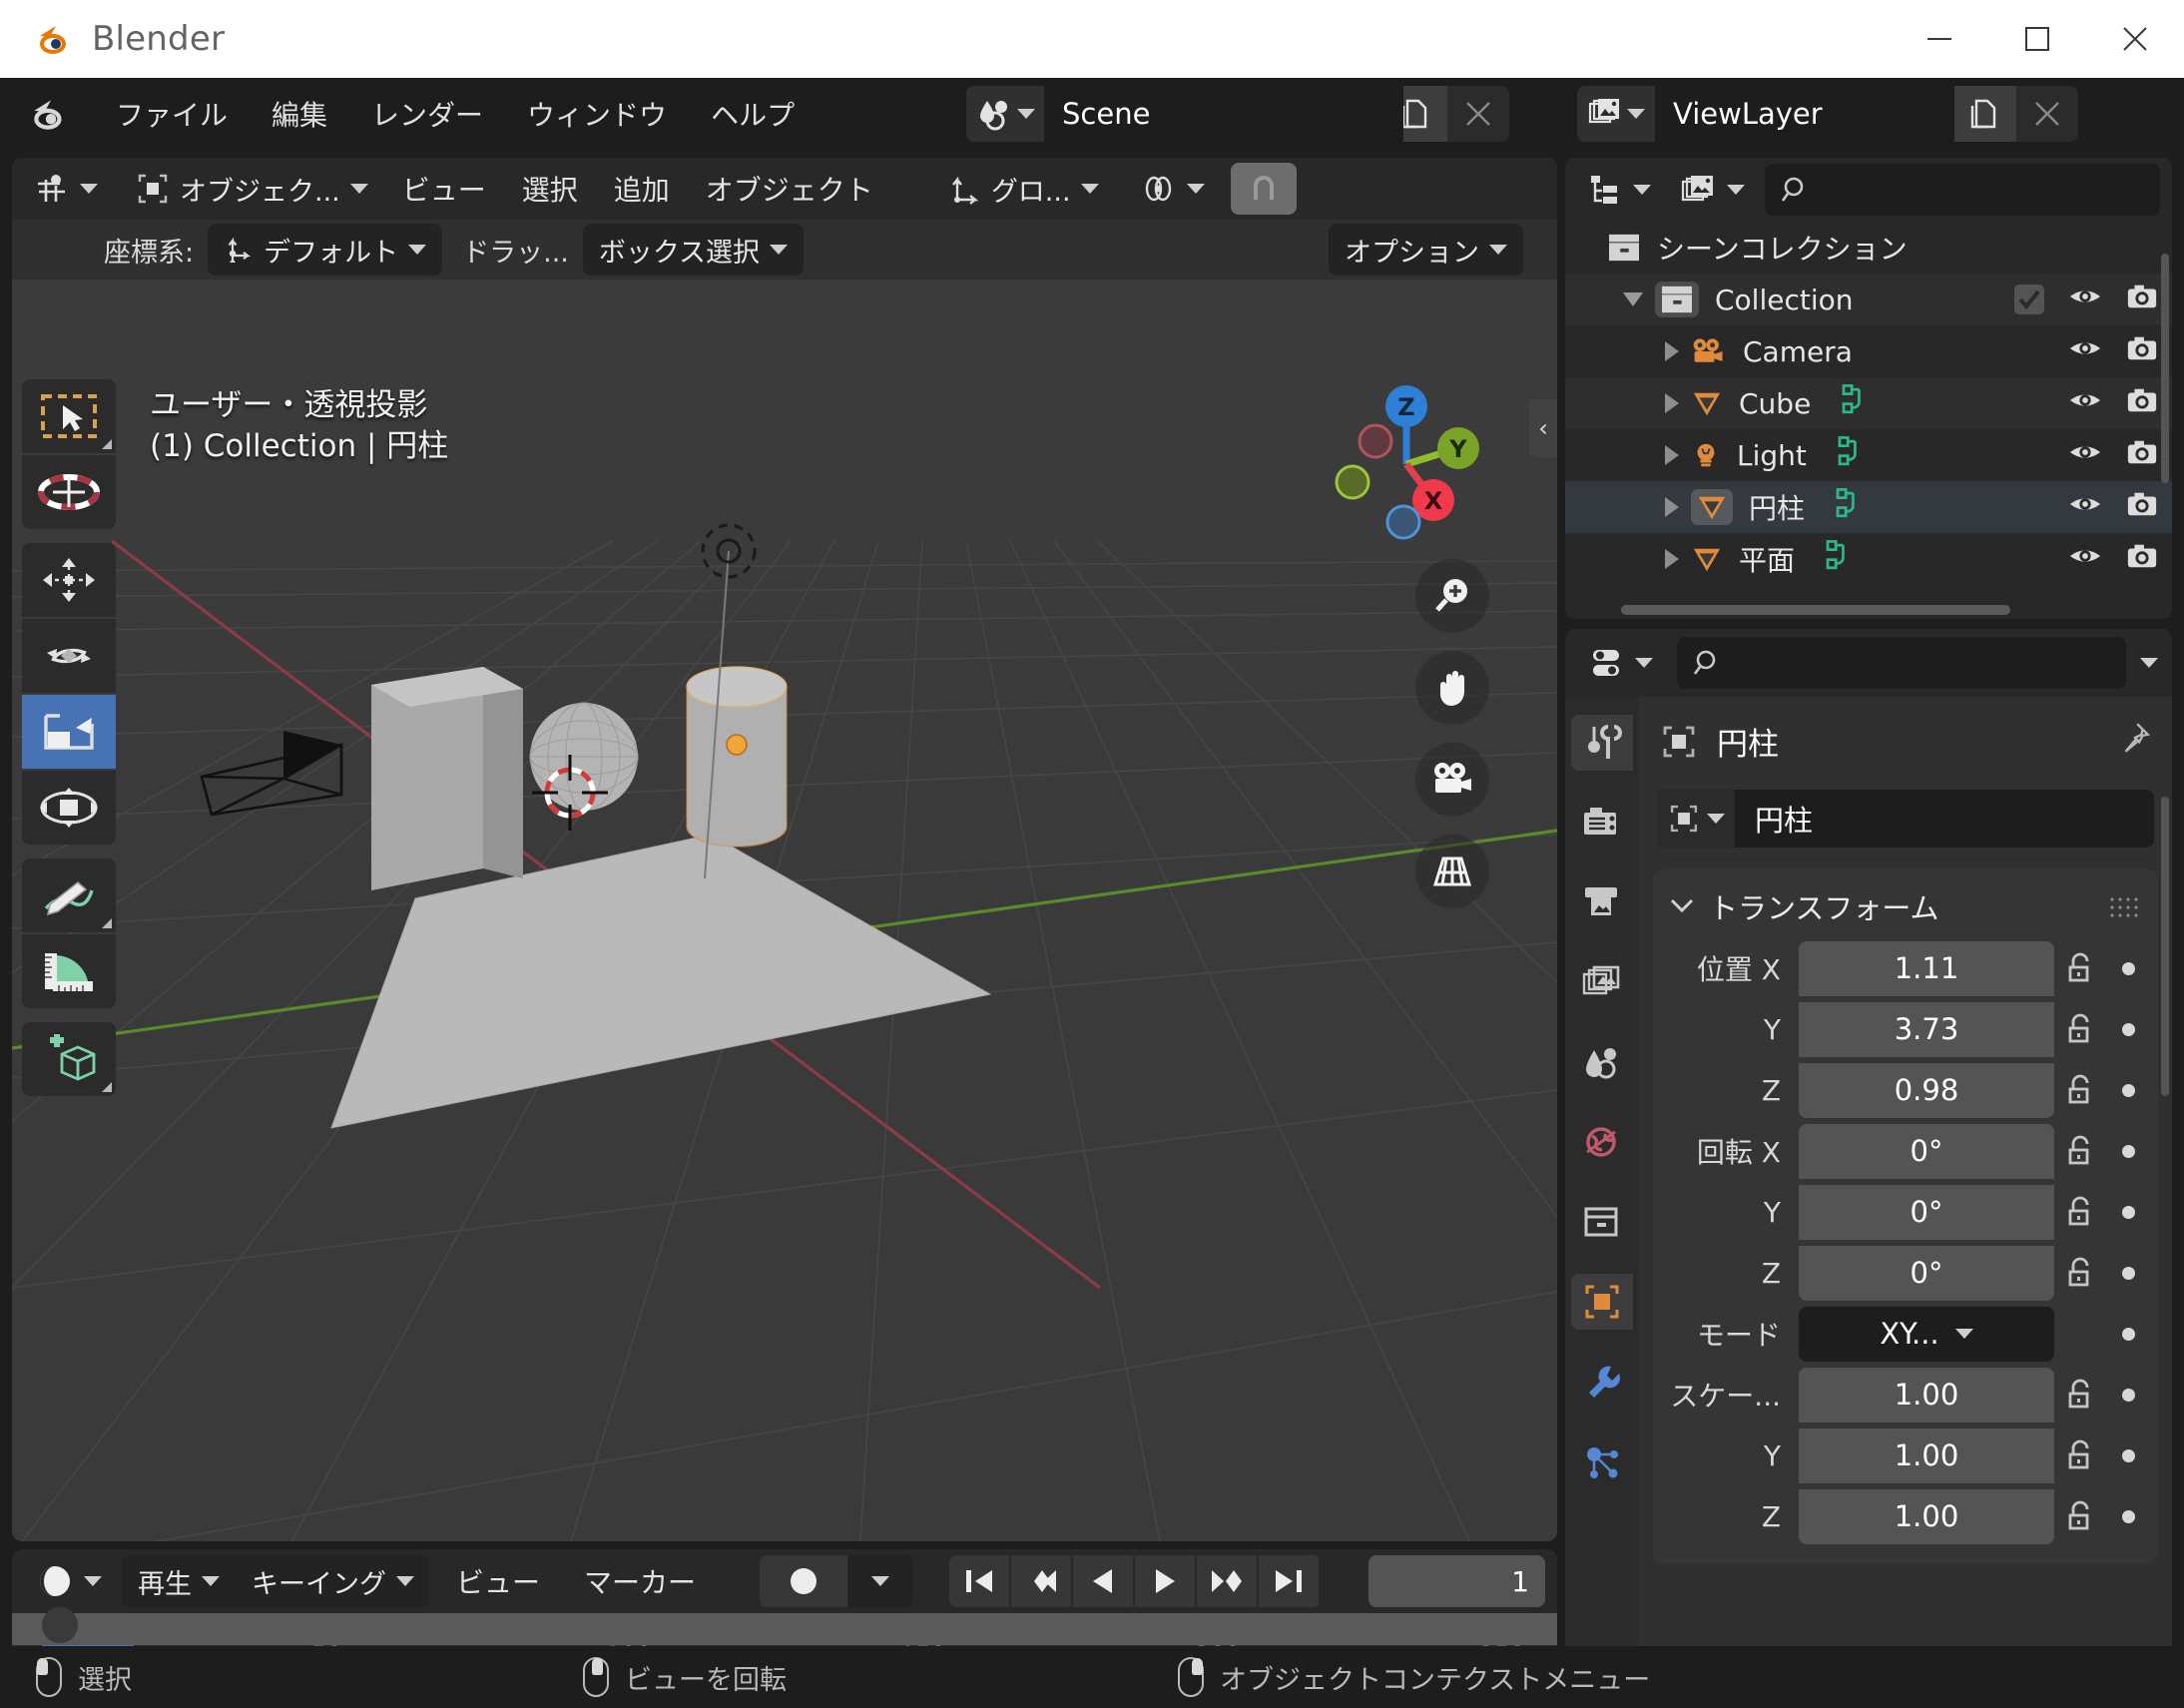 Image resolution: width=2184 pixels, height=1708 pixels. What do you see at coordinates (60, 1625) in the screenshot?
I see `timeline-playhead-handle` at bounding box center [60, 1625].